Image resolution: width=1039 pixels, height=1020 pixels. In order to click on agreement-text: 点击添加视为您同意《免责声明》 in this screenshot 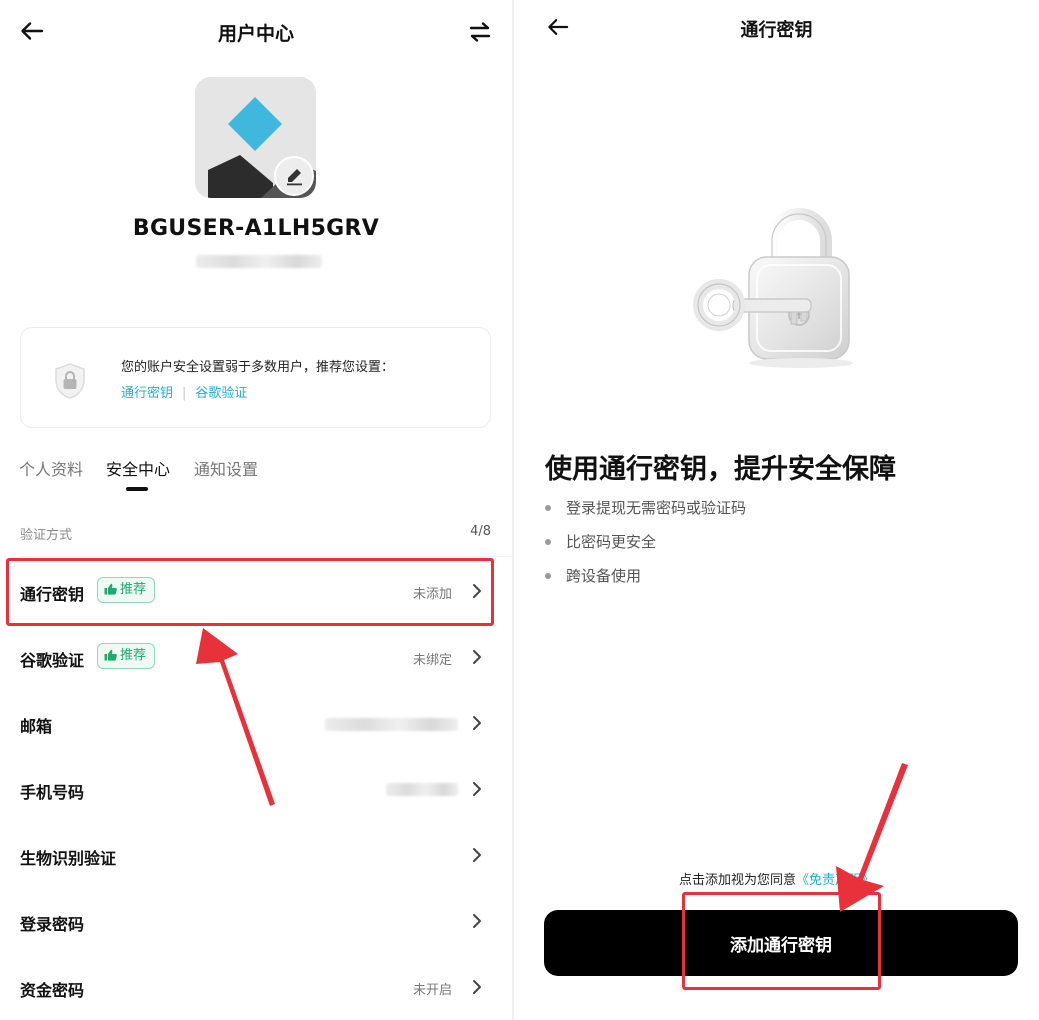, I will do `click(776, 878)`.